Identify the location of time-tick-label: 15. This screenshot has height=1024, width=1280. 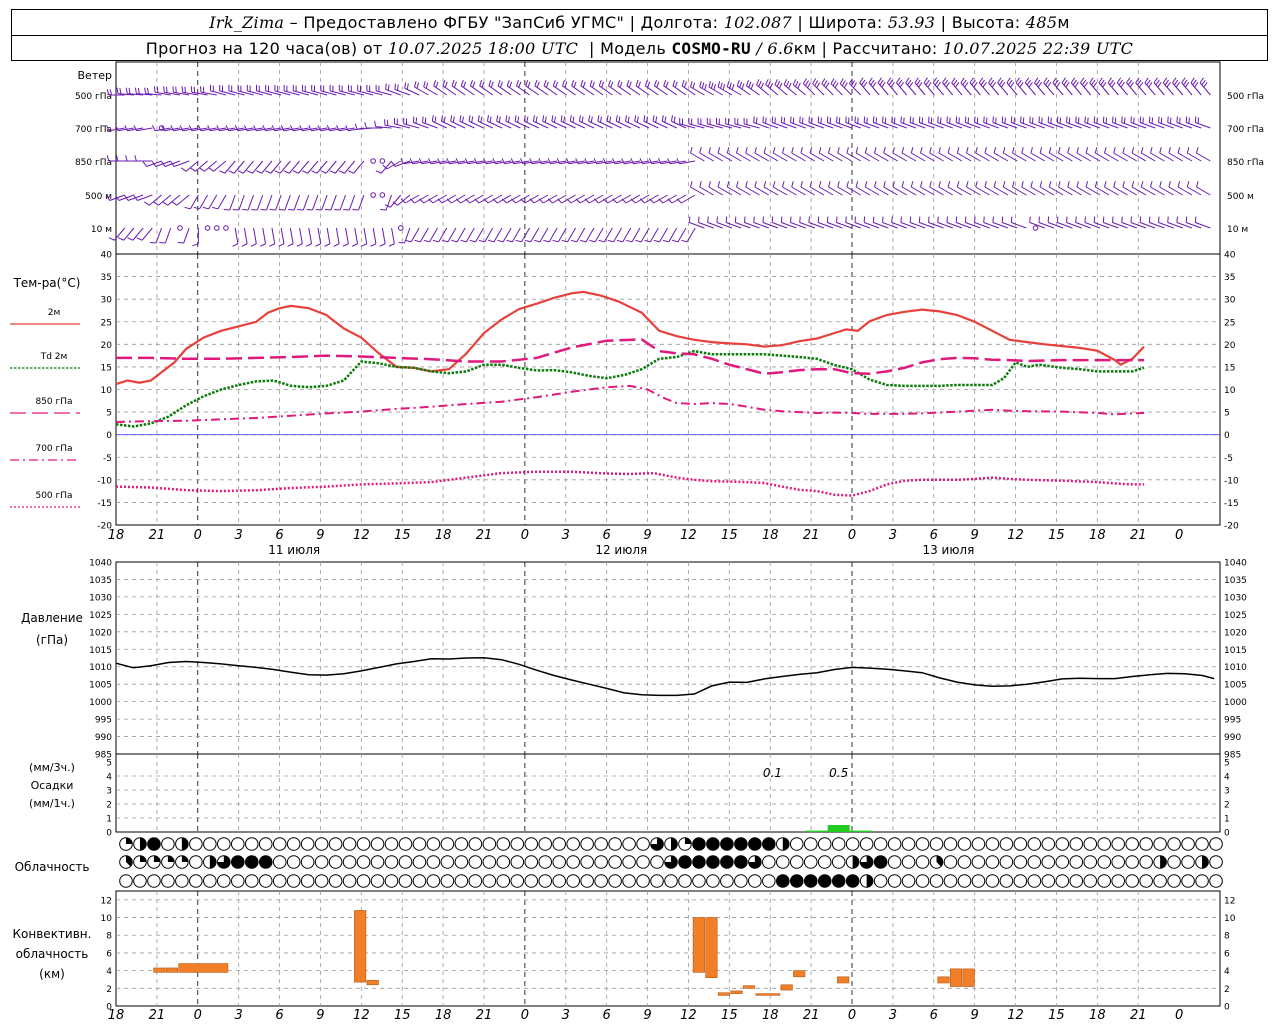
(402, 535).